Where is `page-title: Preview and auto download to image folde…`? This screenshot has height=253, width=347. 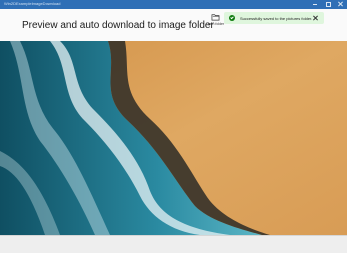 page-title: Preview and auto download to image folde… is located at coordinates (118, 25).